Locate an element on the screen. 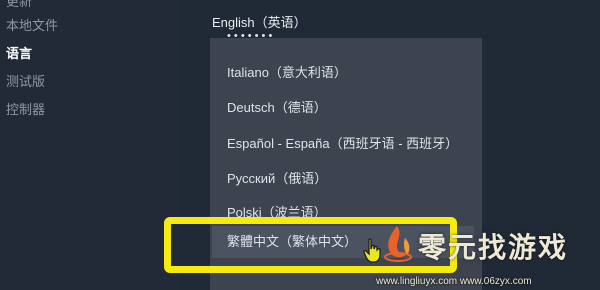  language-select-current: English（英语） is located at coordinates (259, 21).